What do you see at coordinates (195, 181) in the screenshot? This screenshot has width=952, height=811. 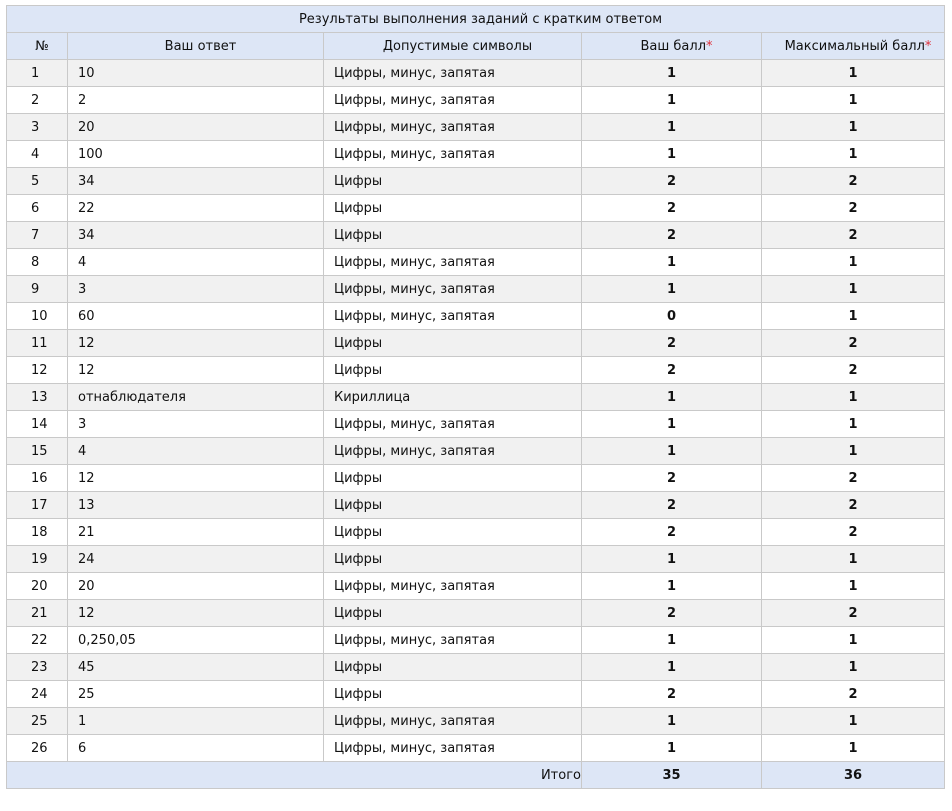 I see `row-answer: 34` at bounding box center [195, 181].